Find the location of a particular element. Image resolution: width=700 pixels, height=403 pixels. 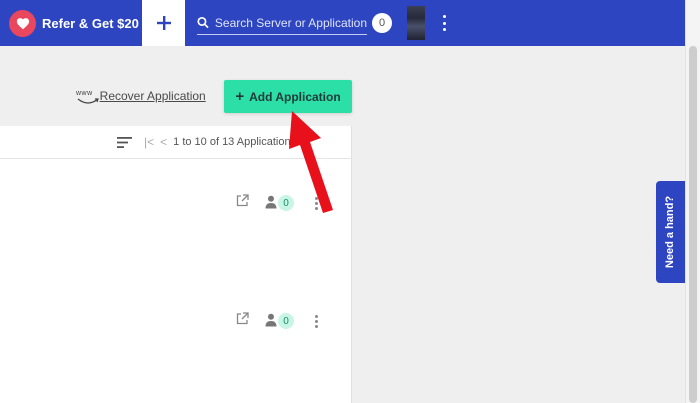

notification-count-badge: 0 is located at coordinates (382, 23).